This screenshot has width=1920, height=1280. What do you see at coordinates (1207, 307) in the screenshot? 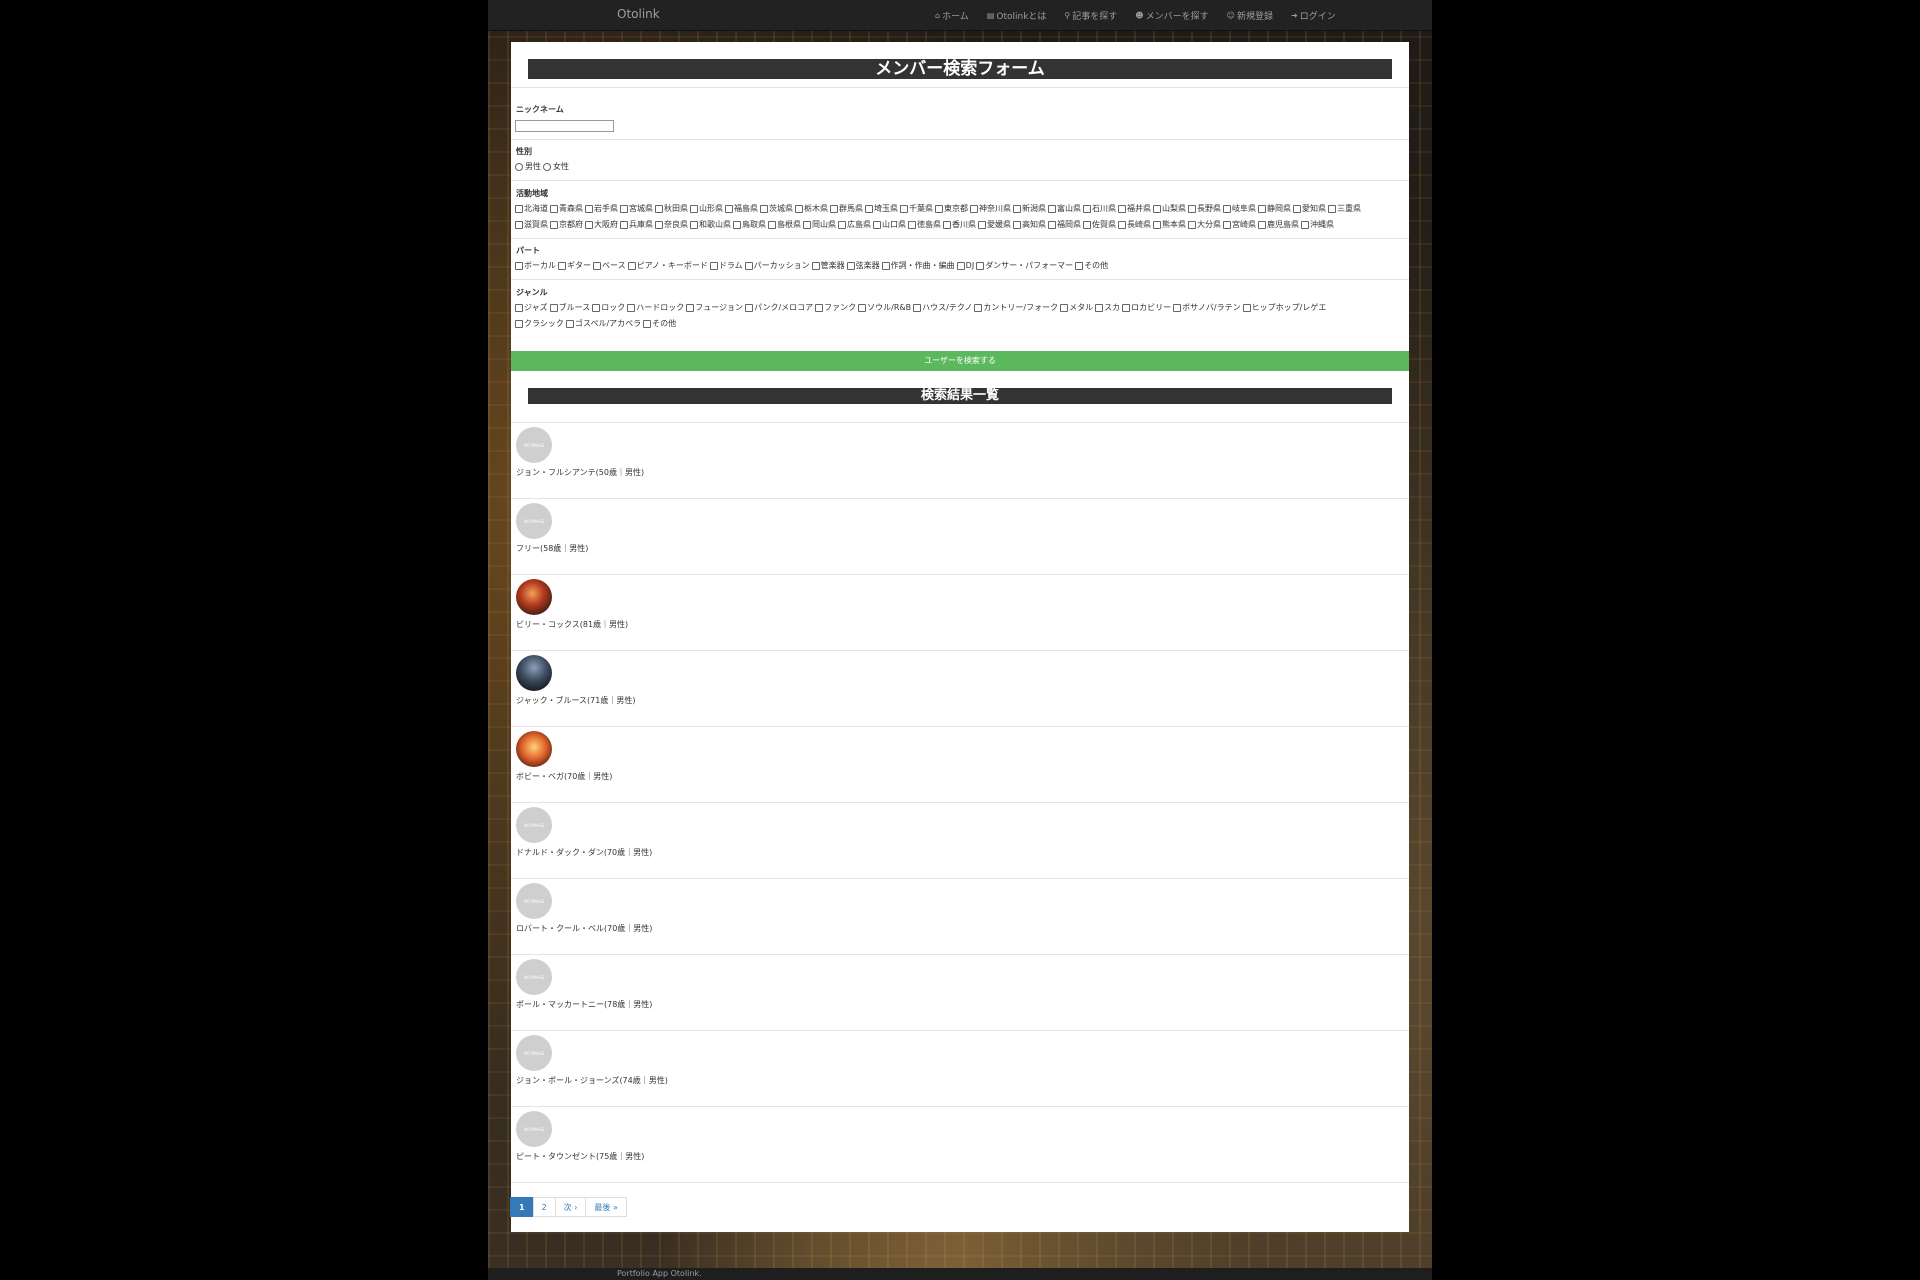
I see `genre-option: ボサノバ/ラテン` at bounding box center [1207, 307].